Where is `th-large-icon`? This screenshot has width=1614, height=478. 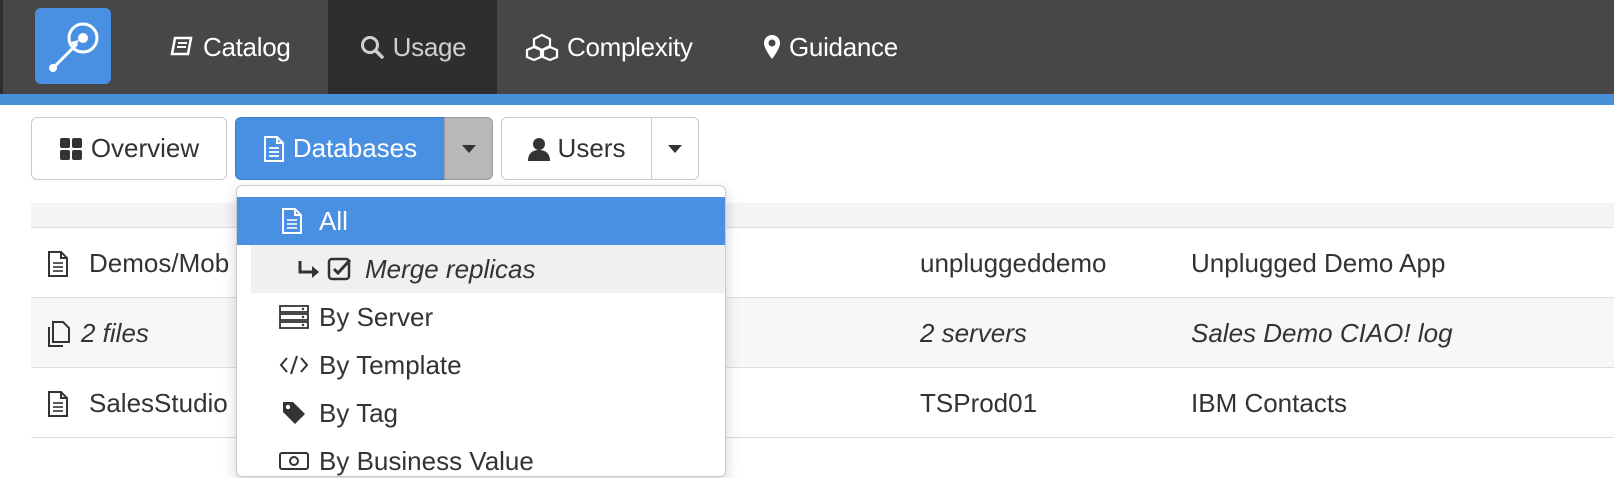 th-large-icon is located at coordinates (70, 148).